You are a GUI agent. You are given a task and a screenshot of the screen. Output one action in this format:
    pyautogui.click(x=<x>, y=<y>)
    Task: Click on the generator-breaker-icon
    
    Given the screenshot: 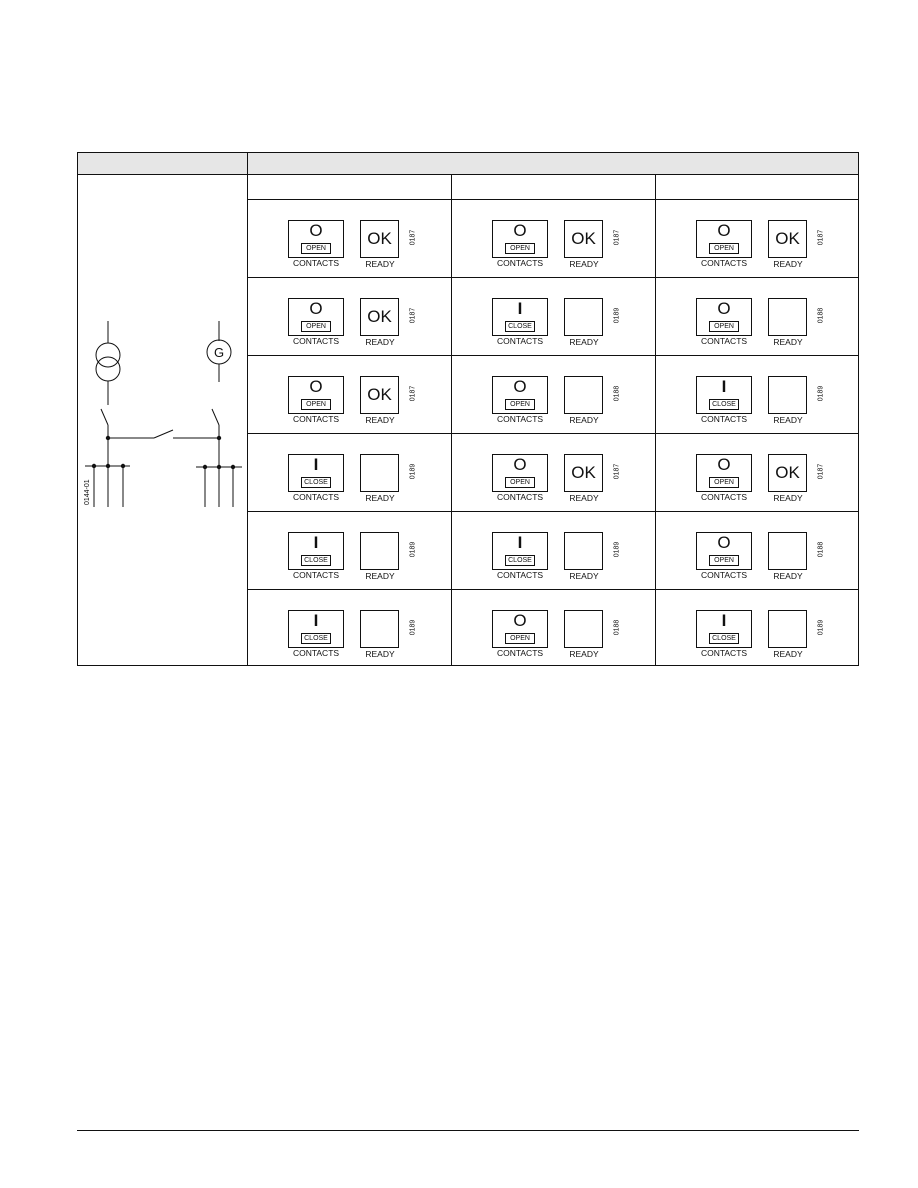 What is the action you would take?
    pyautogui.click(x=215, y=417)
    